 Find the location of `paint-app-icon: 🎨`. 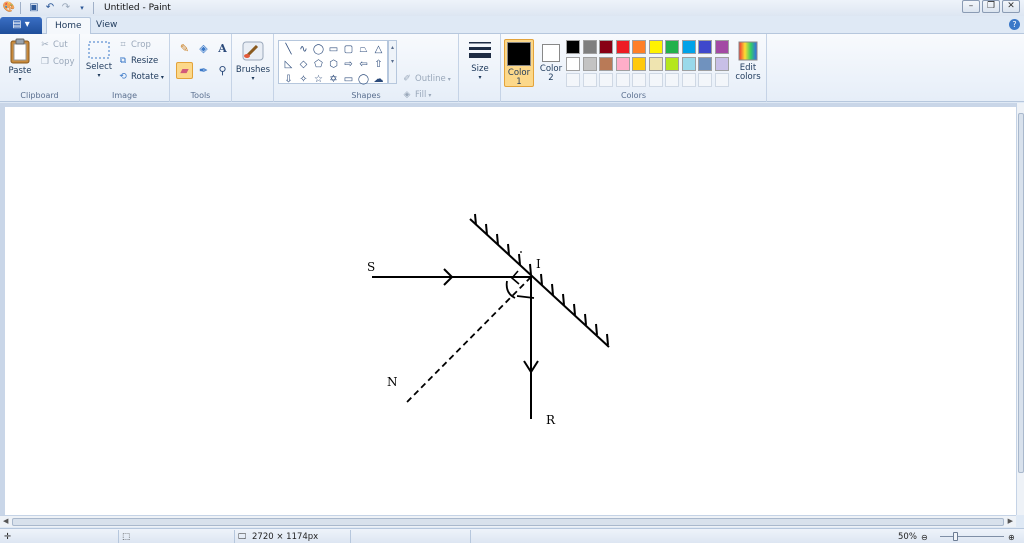

paint-app-icon: 🎨 is located at coordinates (9, 8).